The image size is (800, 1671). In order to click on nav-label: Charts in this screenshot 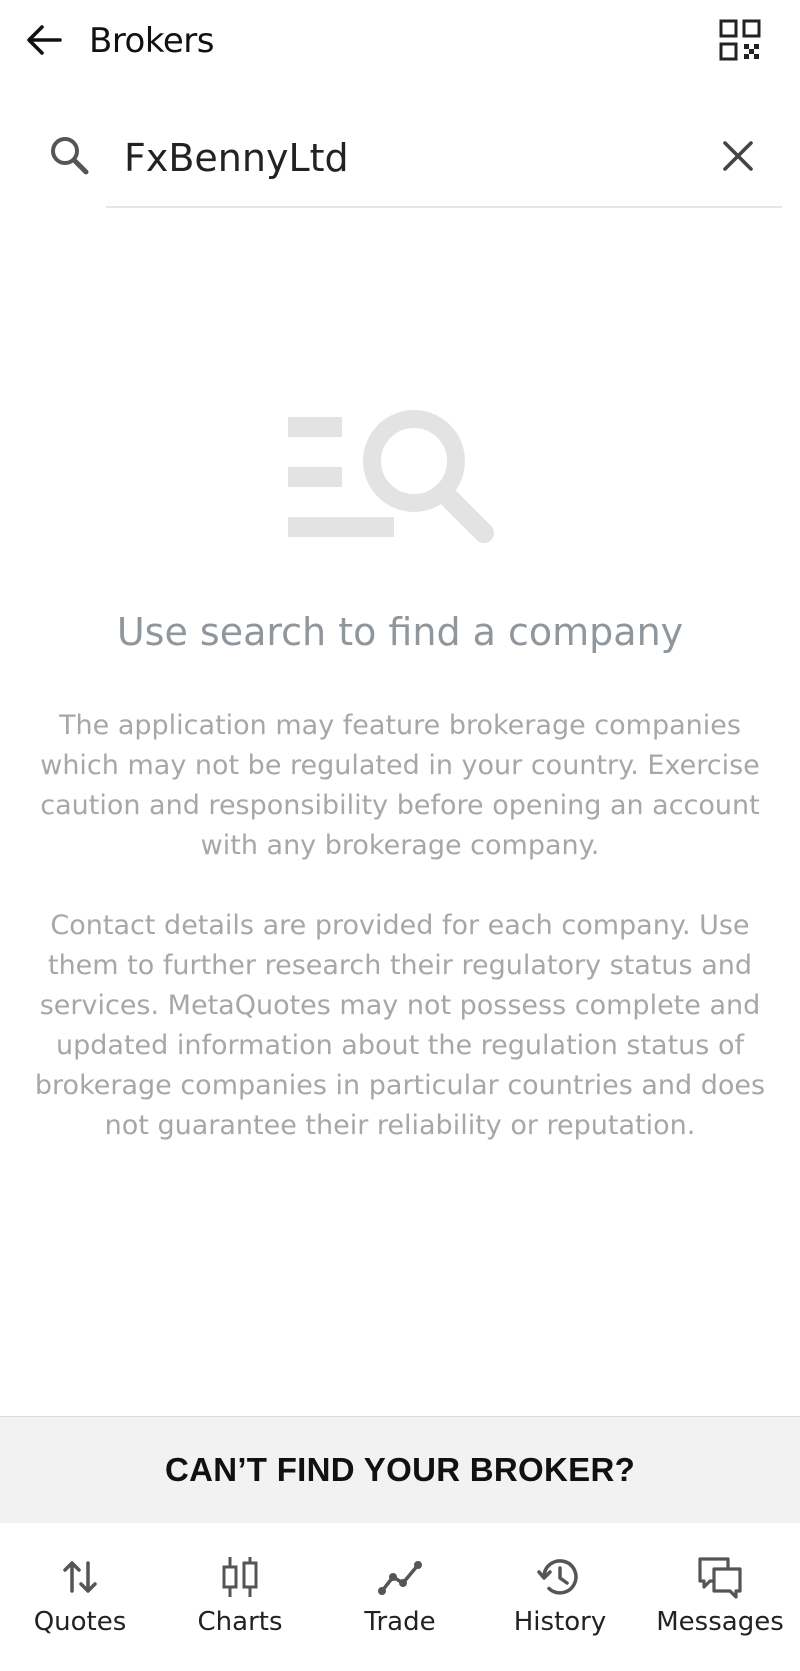, I will do `click(240, 1622)`.